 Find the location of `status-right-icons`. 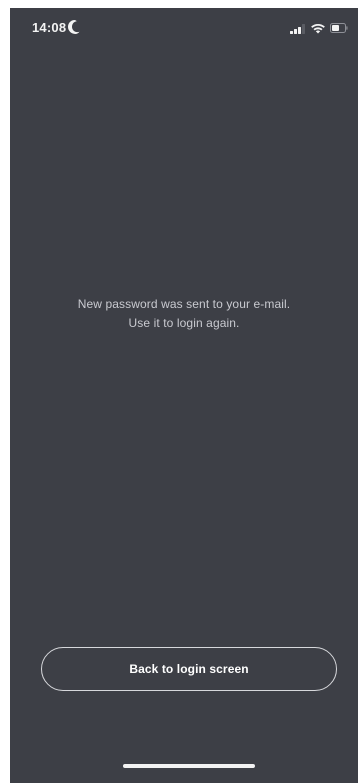

status-right-icons is located at coordinates (319, 30).